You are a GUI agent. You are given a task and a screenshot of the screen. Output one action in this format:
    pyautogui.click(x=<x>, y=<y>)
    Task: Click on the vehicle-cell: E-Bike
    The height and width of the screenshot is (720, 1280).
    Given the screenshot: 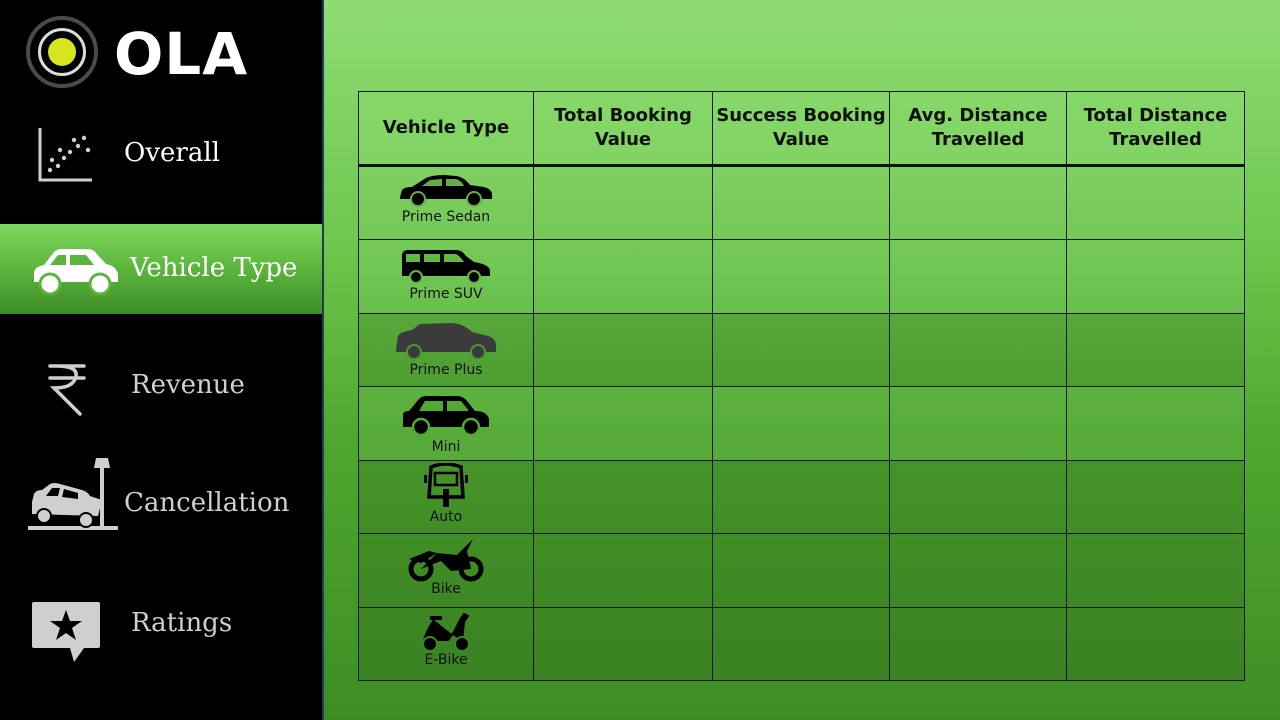 What is the action you would take?
    pyautogui.click(x=446, y=644)
    